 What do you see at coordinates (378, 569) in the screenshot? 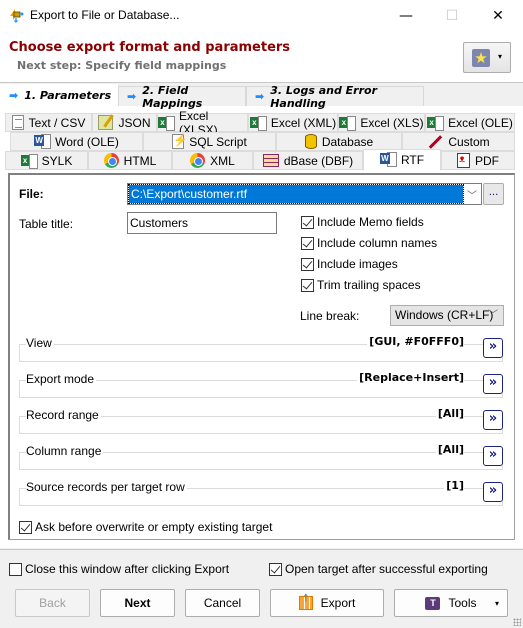
I see `open-target-checkbox: Open target after successful exporting` at bounding box center [378, 569].